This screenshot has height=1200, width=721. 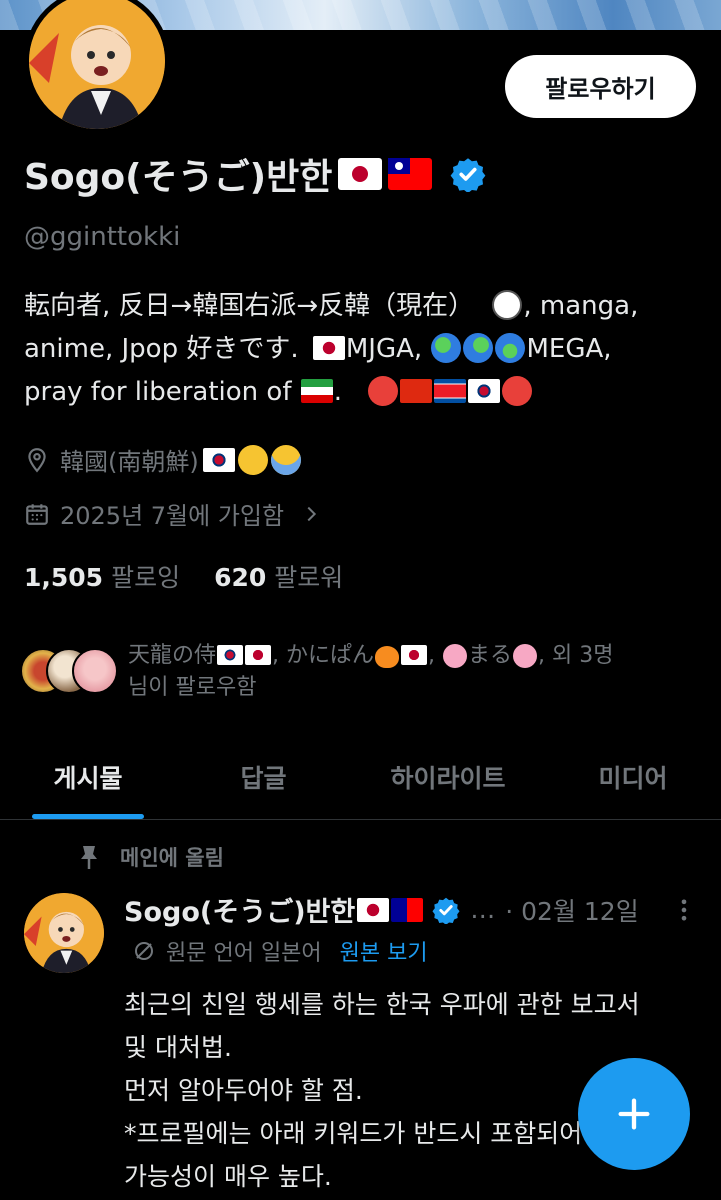 What do you see at coordinates (70, 668) in the screenshot?
I see `follower-avatars` at bounding box center [70, 668].